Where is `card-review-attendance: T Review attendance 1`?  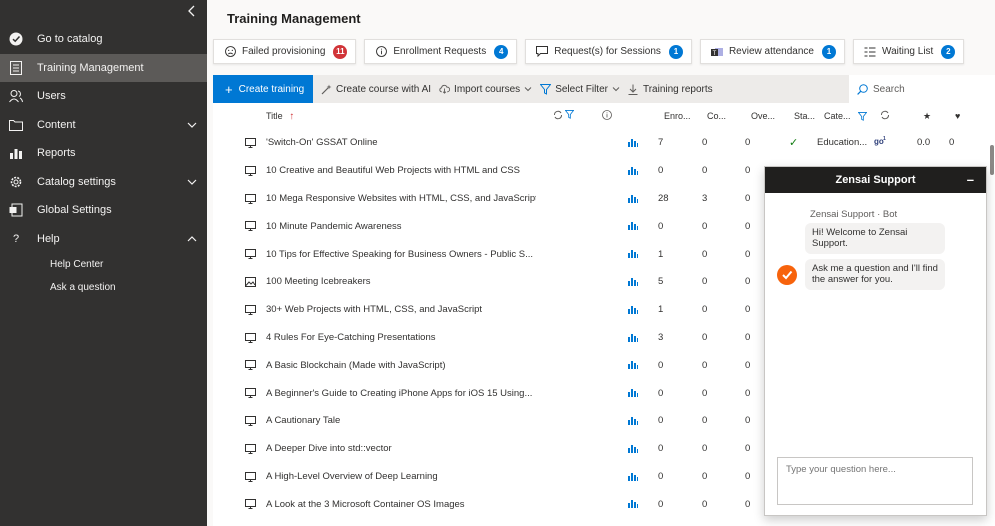 card-review-attendance: T Review attendance 1 is located at coordinates (772, 51).